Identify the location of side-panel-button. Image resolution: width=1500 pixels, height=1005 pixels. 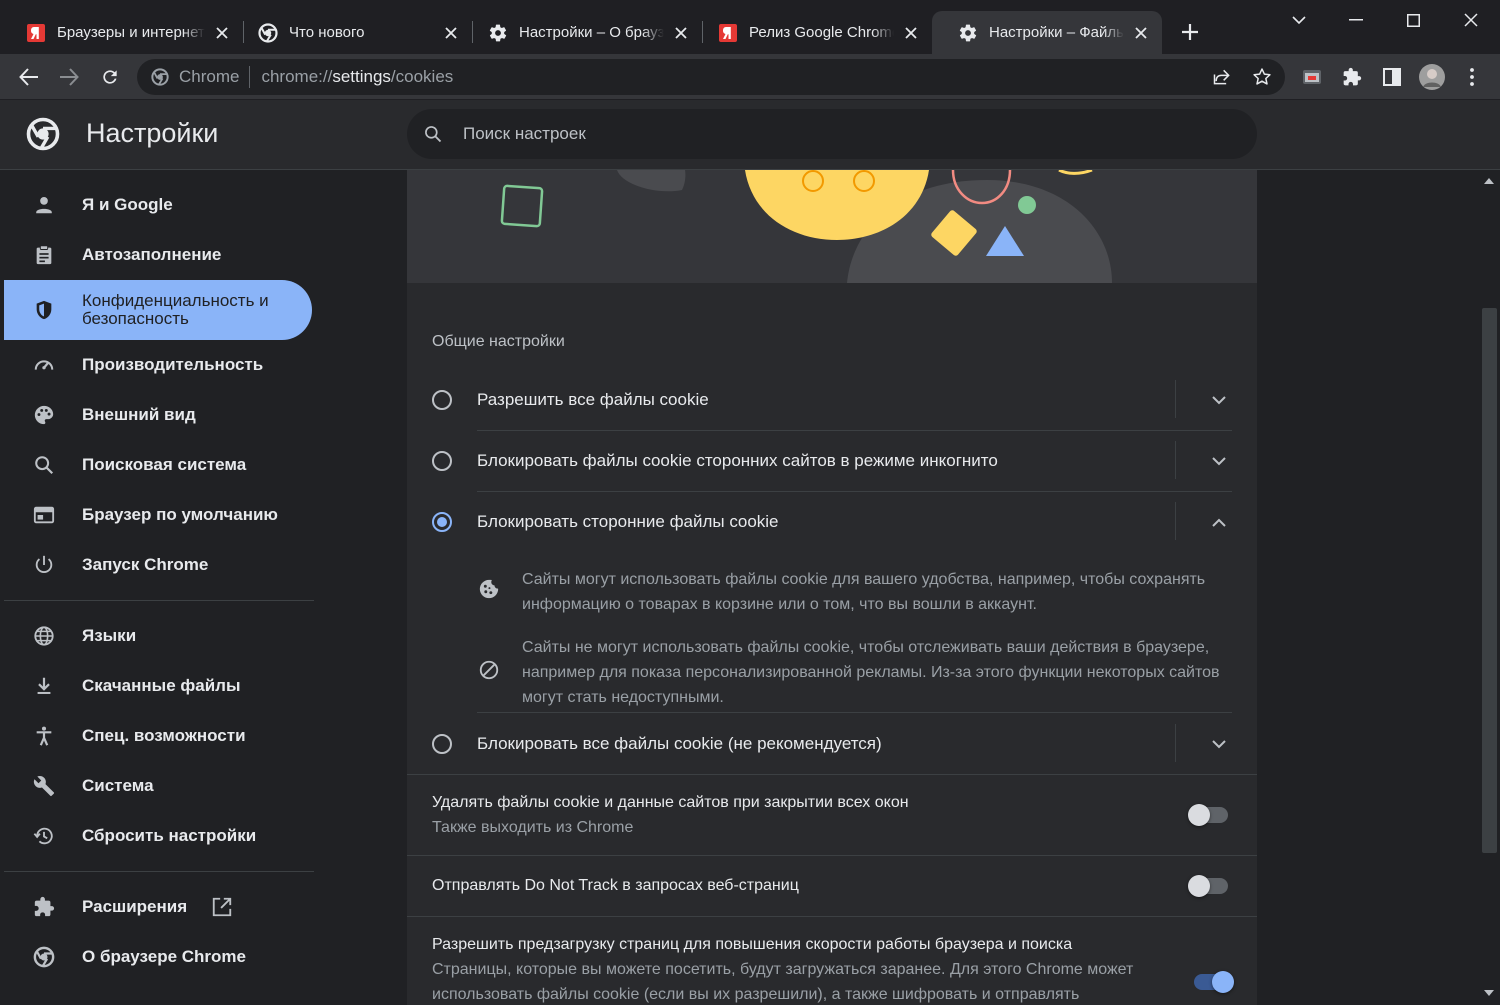
(1392, 77).